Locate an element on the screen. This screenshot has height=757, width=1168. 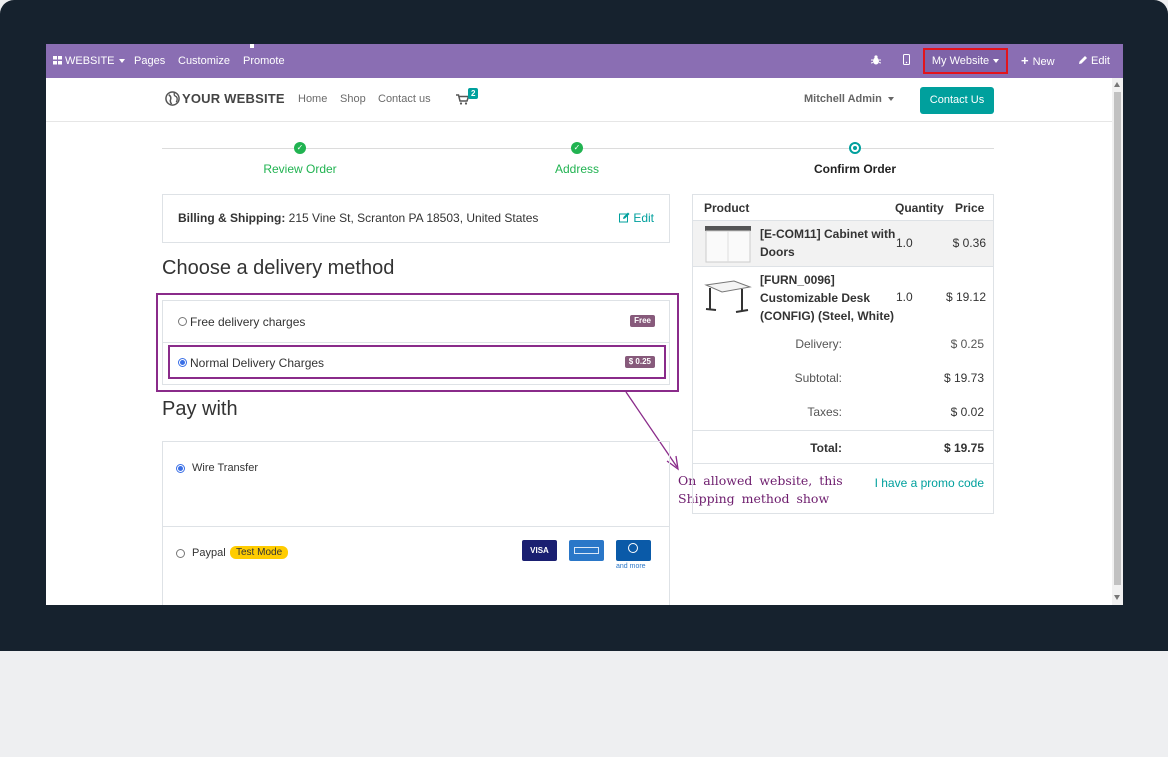
nav-home: Home is located at coordinates (312, 99).